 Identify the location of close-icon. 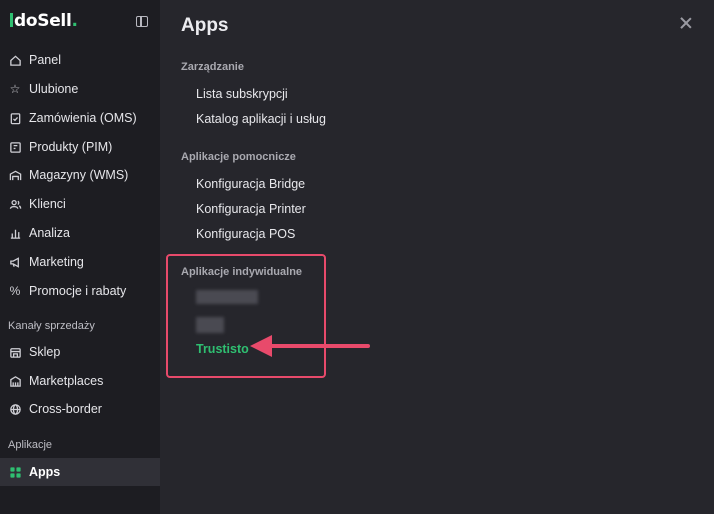
(686, 23).